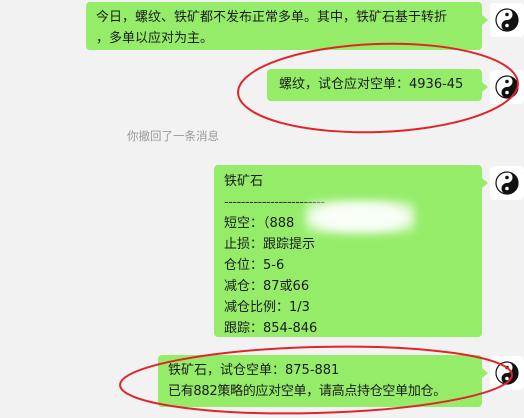  What do you see at coordinates (267, 307) in the screenshot?
I see `message-text-line: 减仓比例：1/3` at bounding box center [267, 307].